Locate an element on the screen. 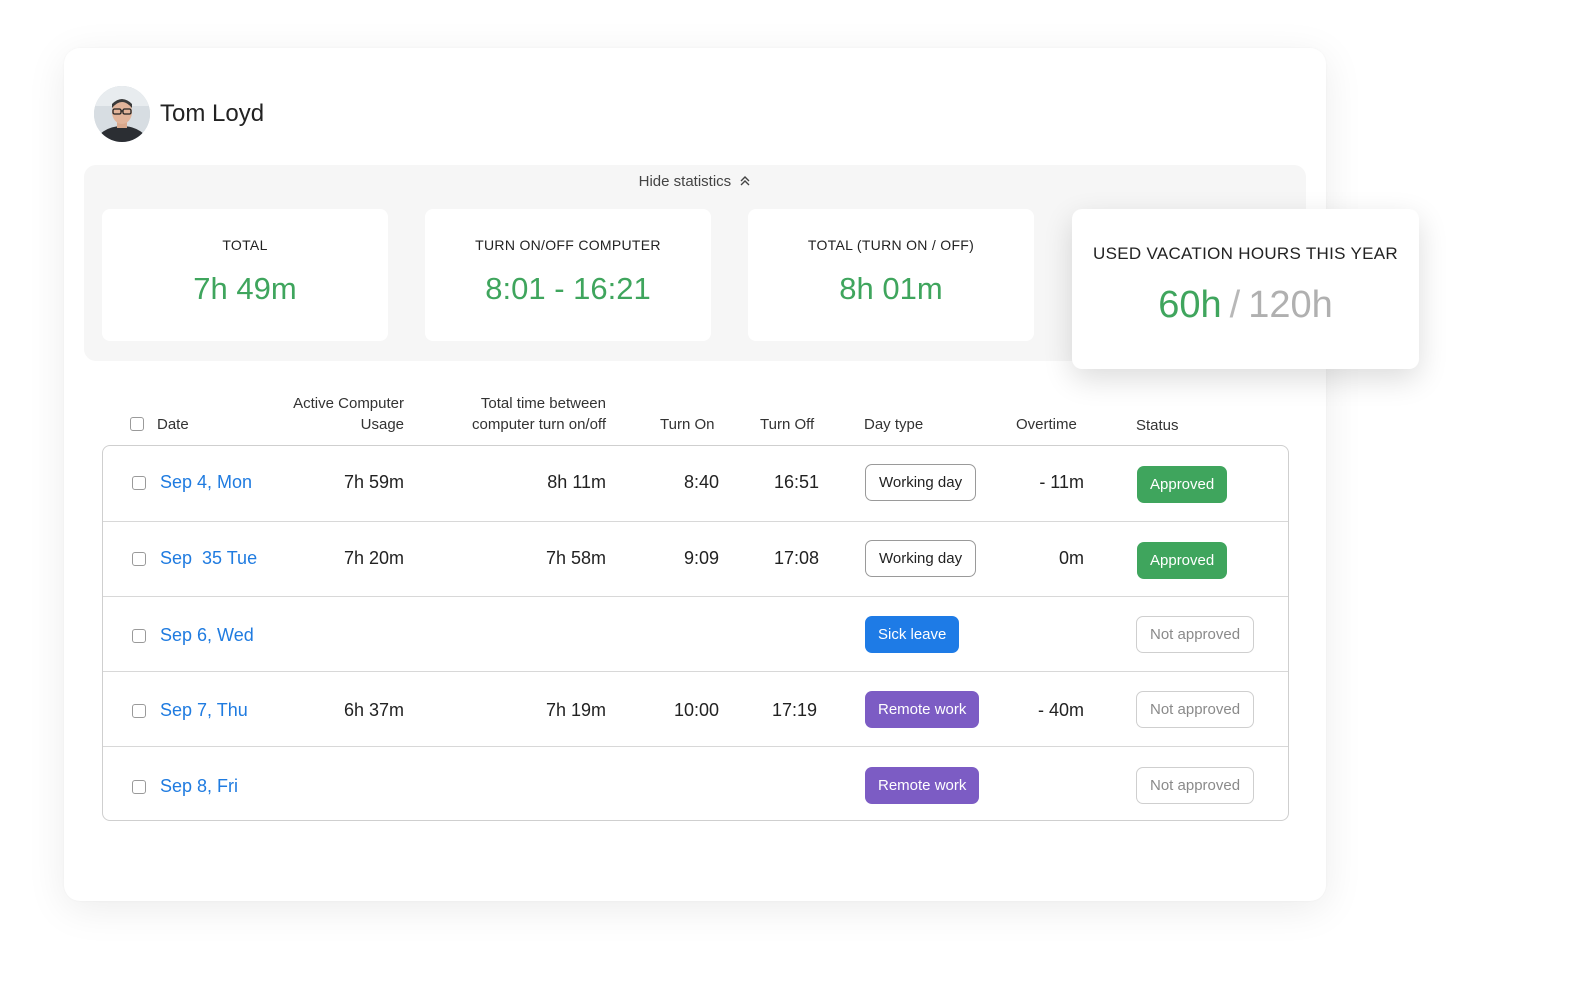 This screenshot has width=1573, height=984. vacation-value: 60h/120h is located at coordinates (1245, 305).